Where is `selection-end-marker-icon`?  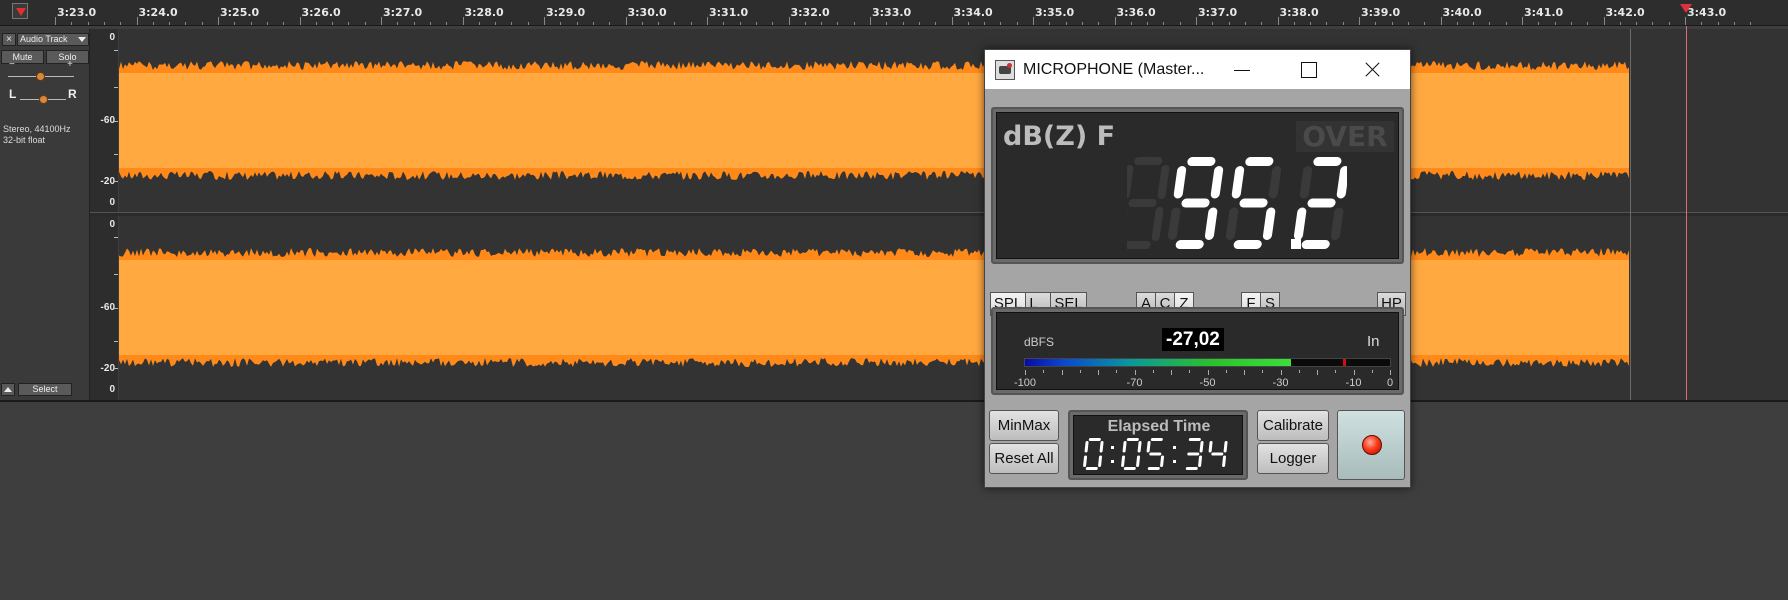 selection-end-marker-icon is located at coordinates (1686, 8).